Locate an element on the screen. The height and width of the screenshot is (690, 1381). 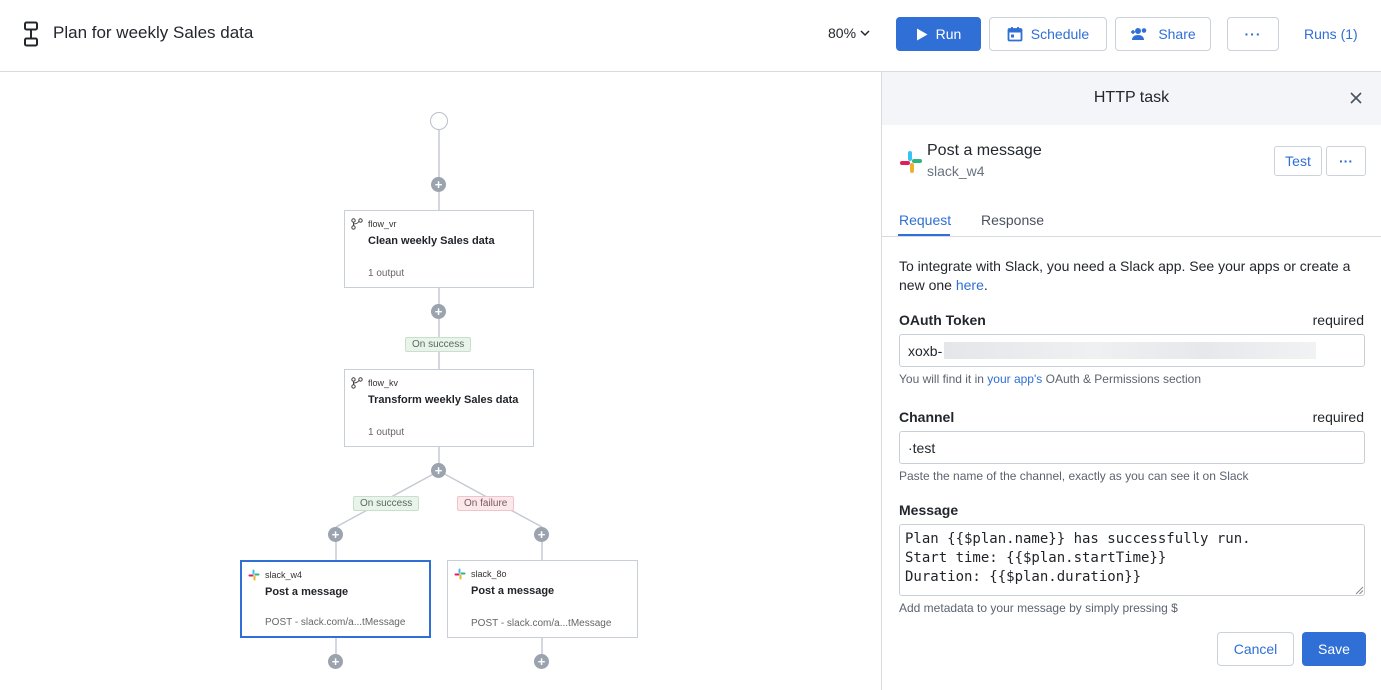
oauth-token-field: xoxb- is located at coordinates (1132, 350).